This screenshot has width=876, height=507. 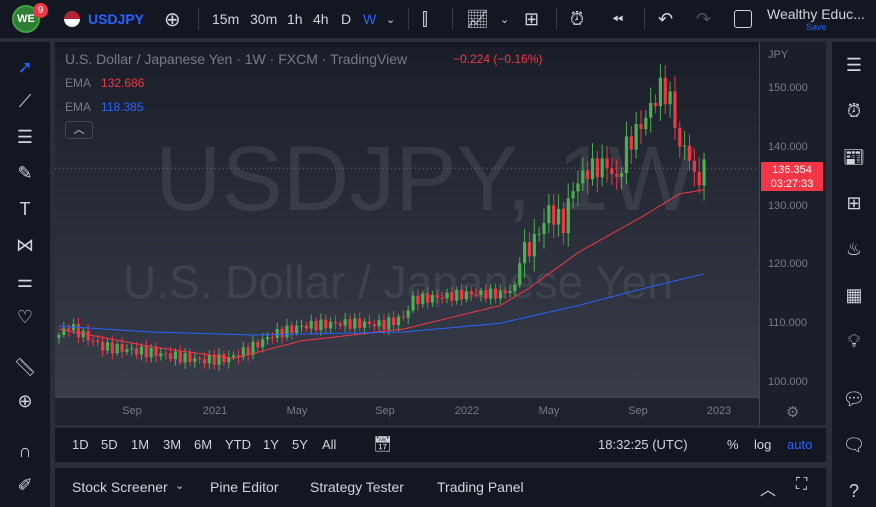 What do you see at coordinates (25, 317) in the screenshot?
I see `heart-icon: ♡` at bounding box center [25, 317].